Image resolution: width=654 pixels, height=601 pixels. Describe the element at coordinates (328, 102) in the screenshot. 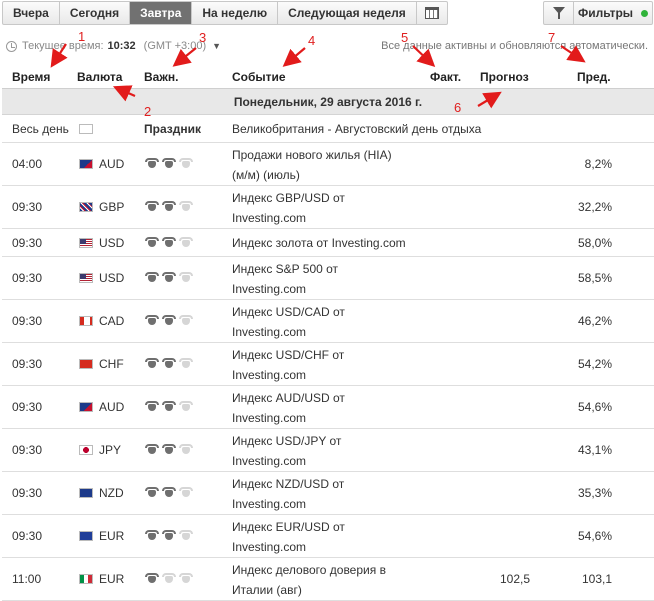

I see `day-header: Понедельник, 29 августа 2016 г.` at that location.